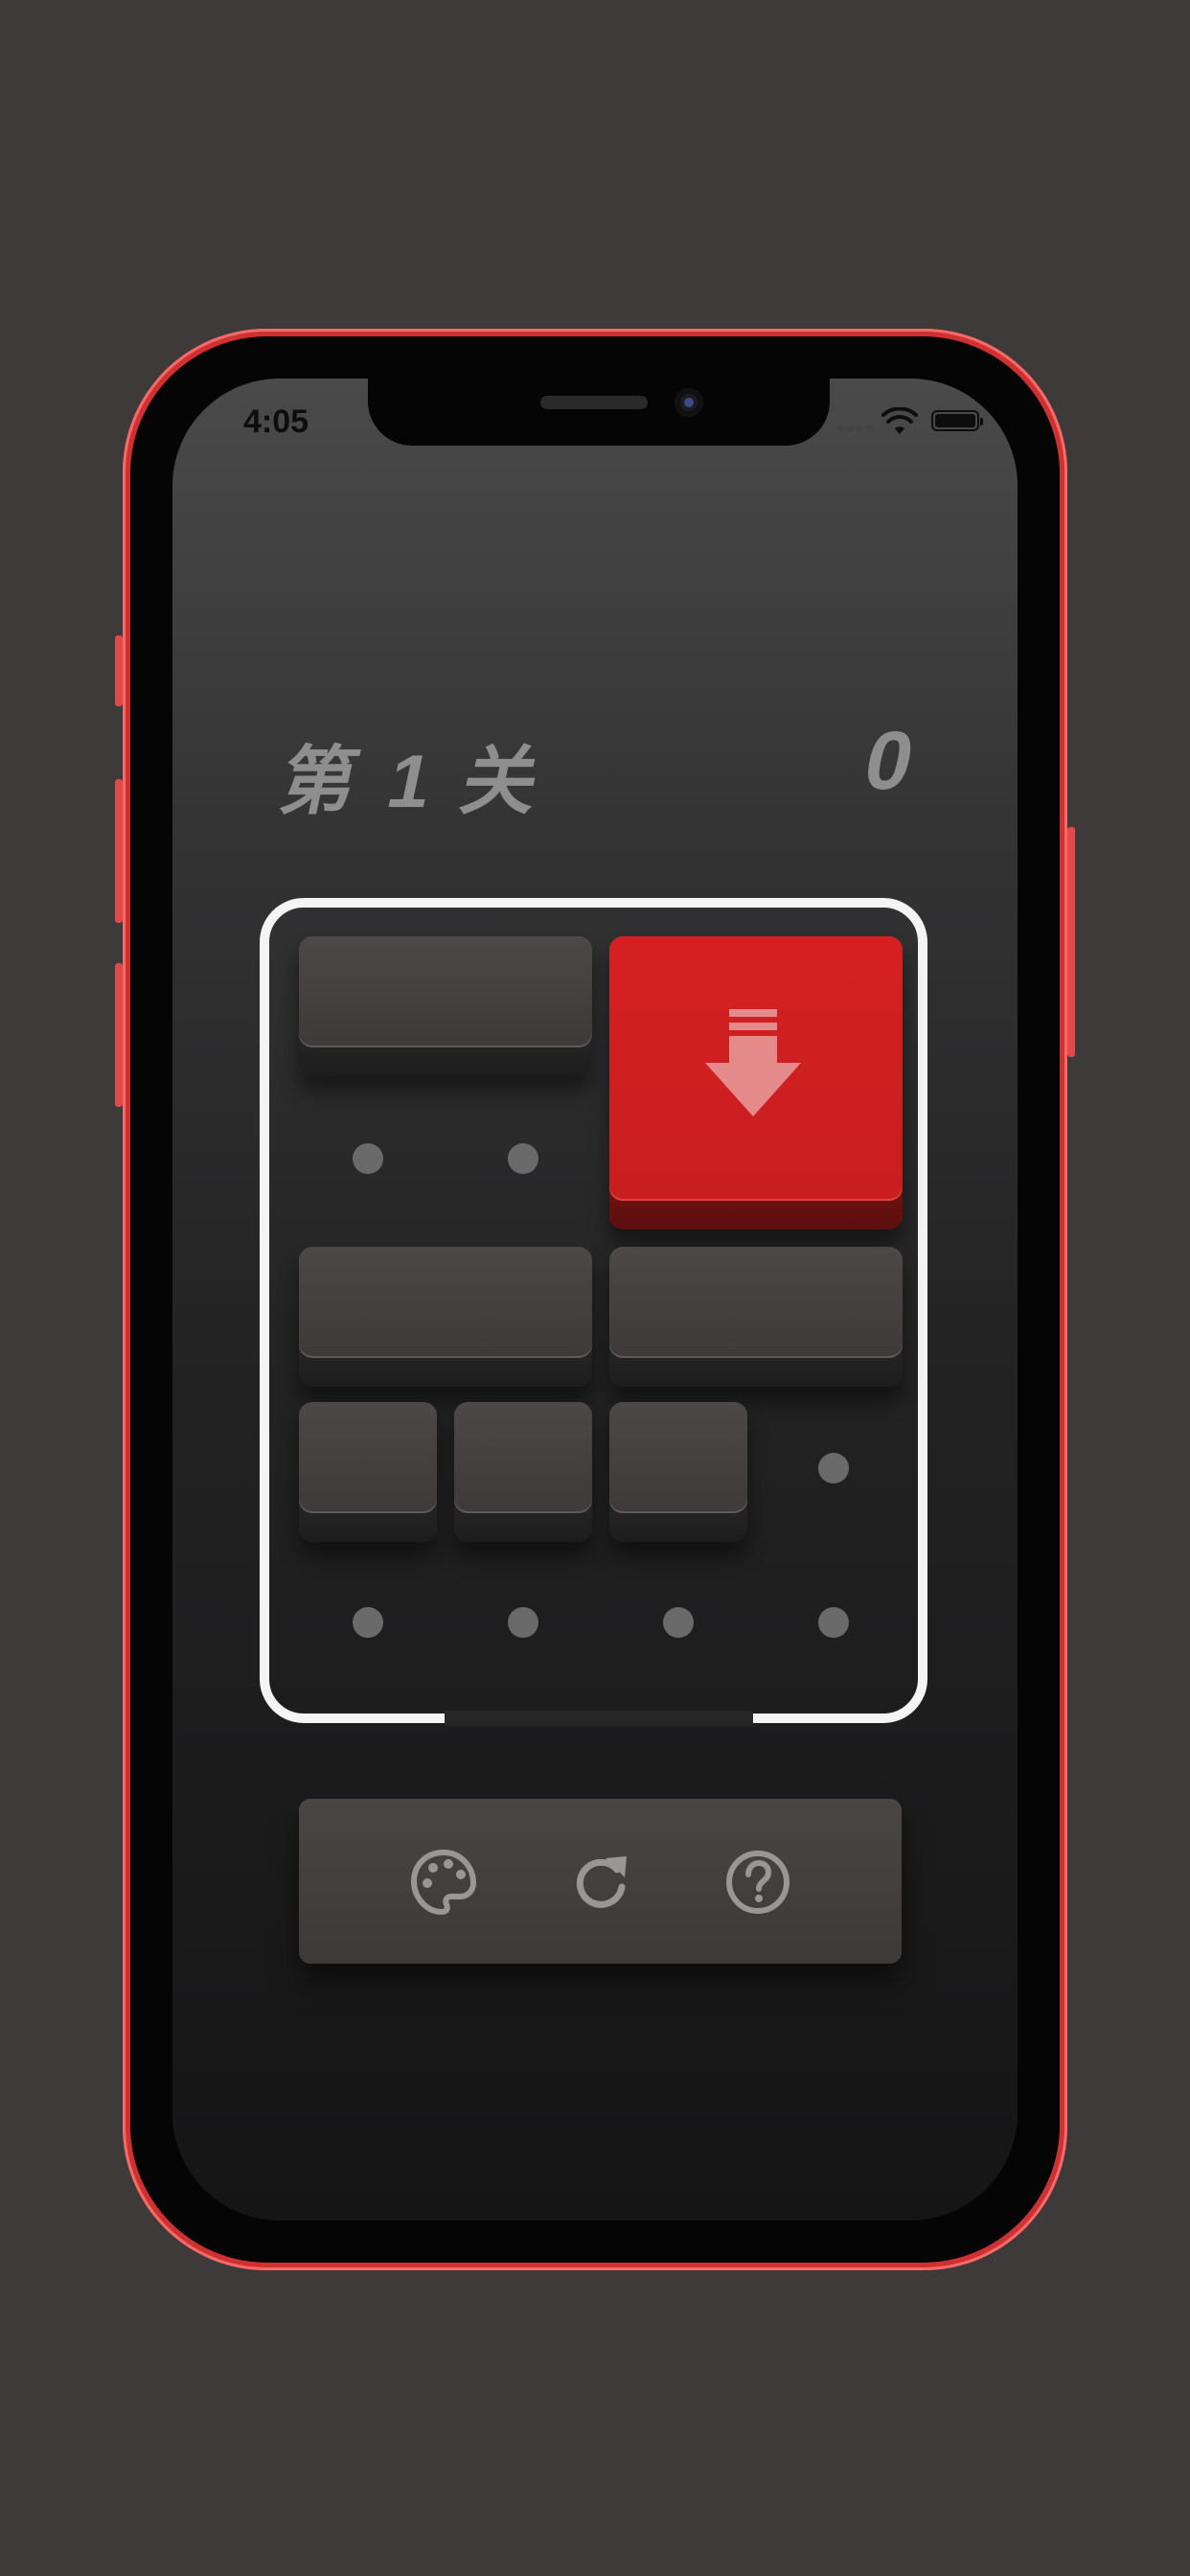 Image resolution: width=1190 pixels, height=2576 pixels. I want to click on theme-button, so click(444, 1882).